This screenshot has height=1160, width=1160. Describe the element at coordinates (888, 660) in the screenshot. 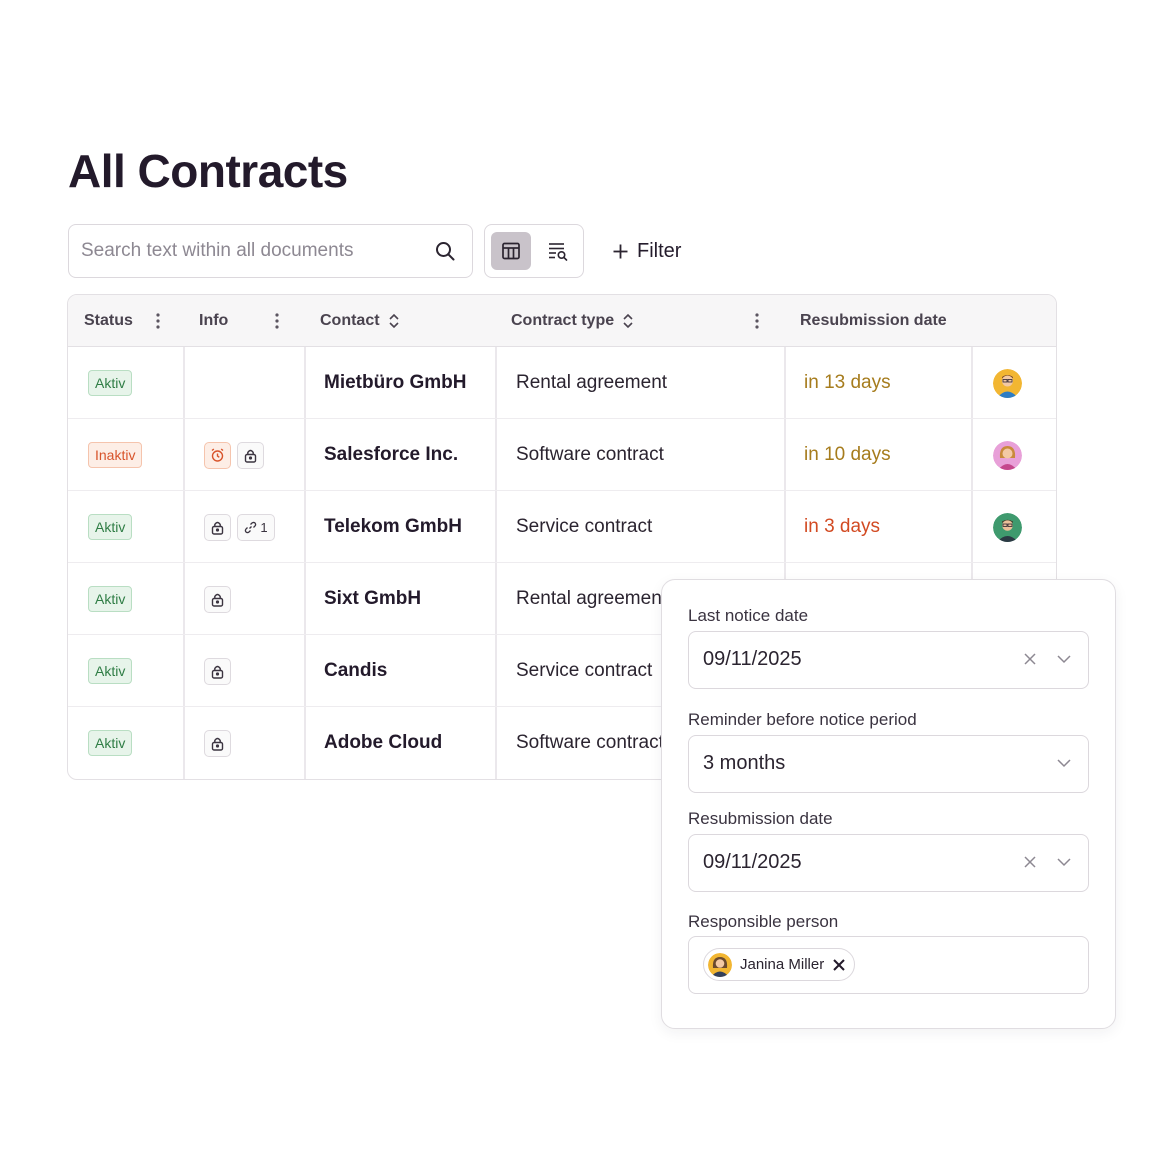

I see `last-notice-date-field: 09/11/2025` at that location.